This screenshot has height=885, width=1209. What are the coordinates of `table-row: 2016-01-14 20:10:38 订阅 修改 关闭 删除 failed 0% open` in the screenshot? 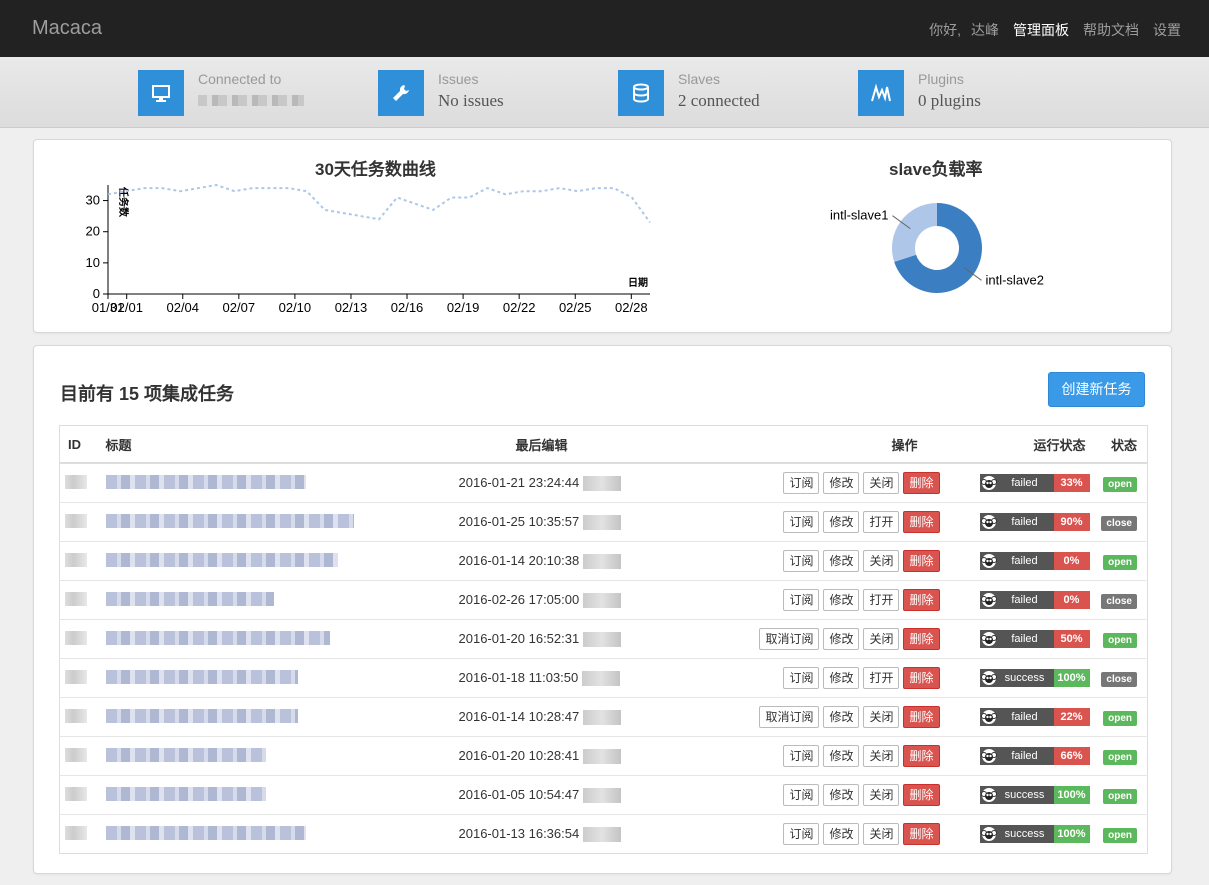 It's located at (603, 561).